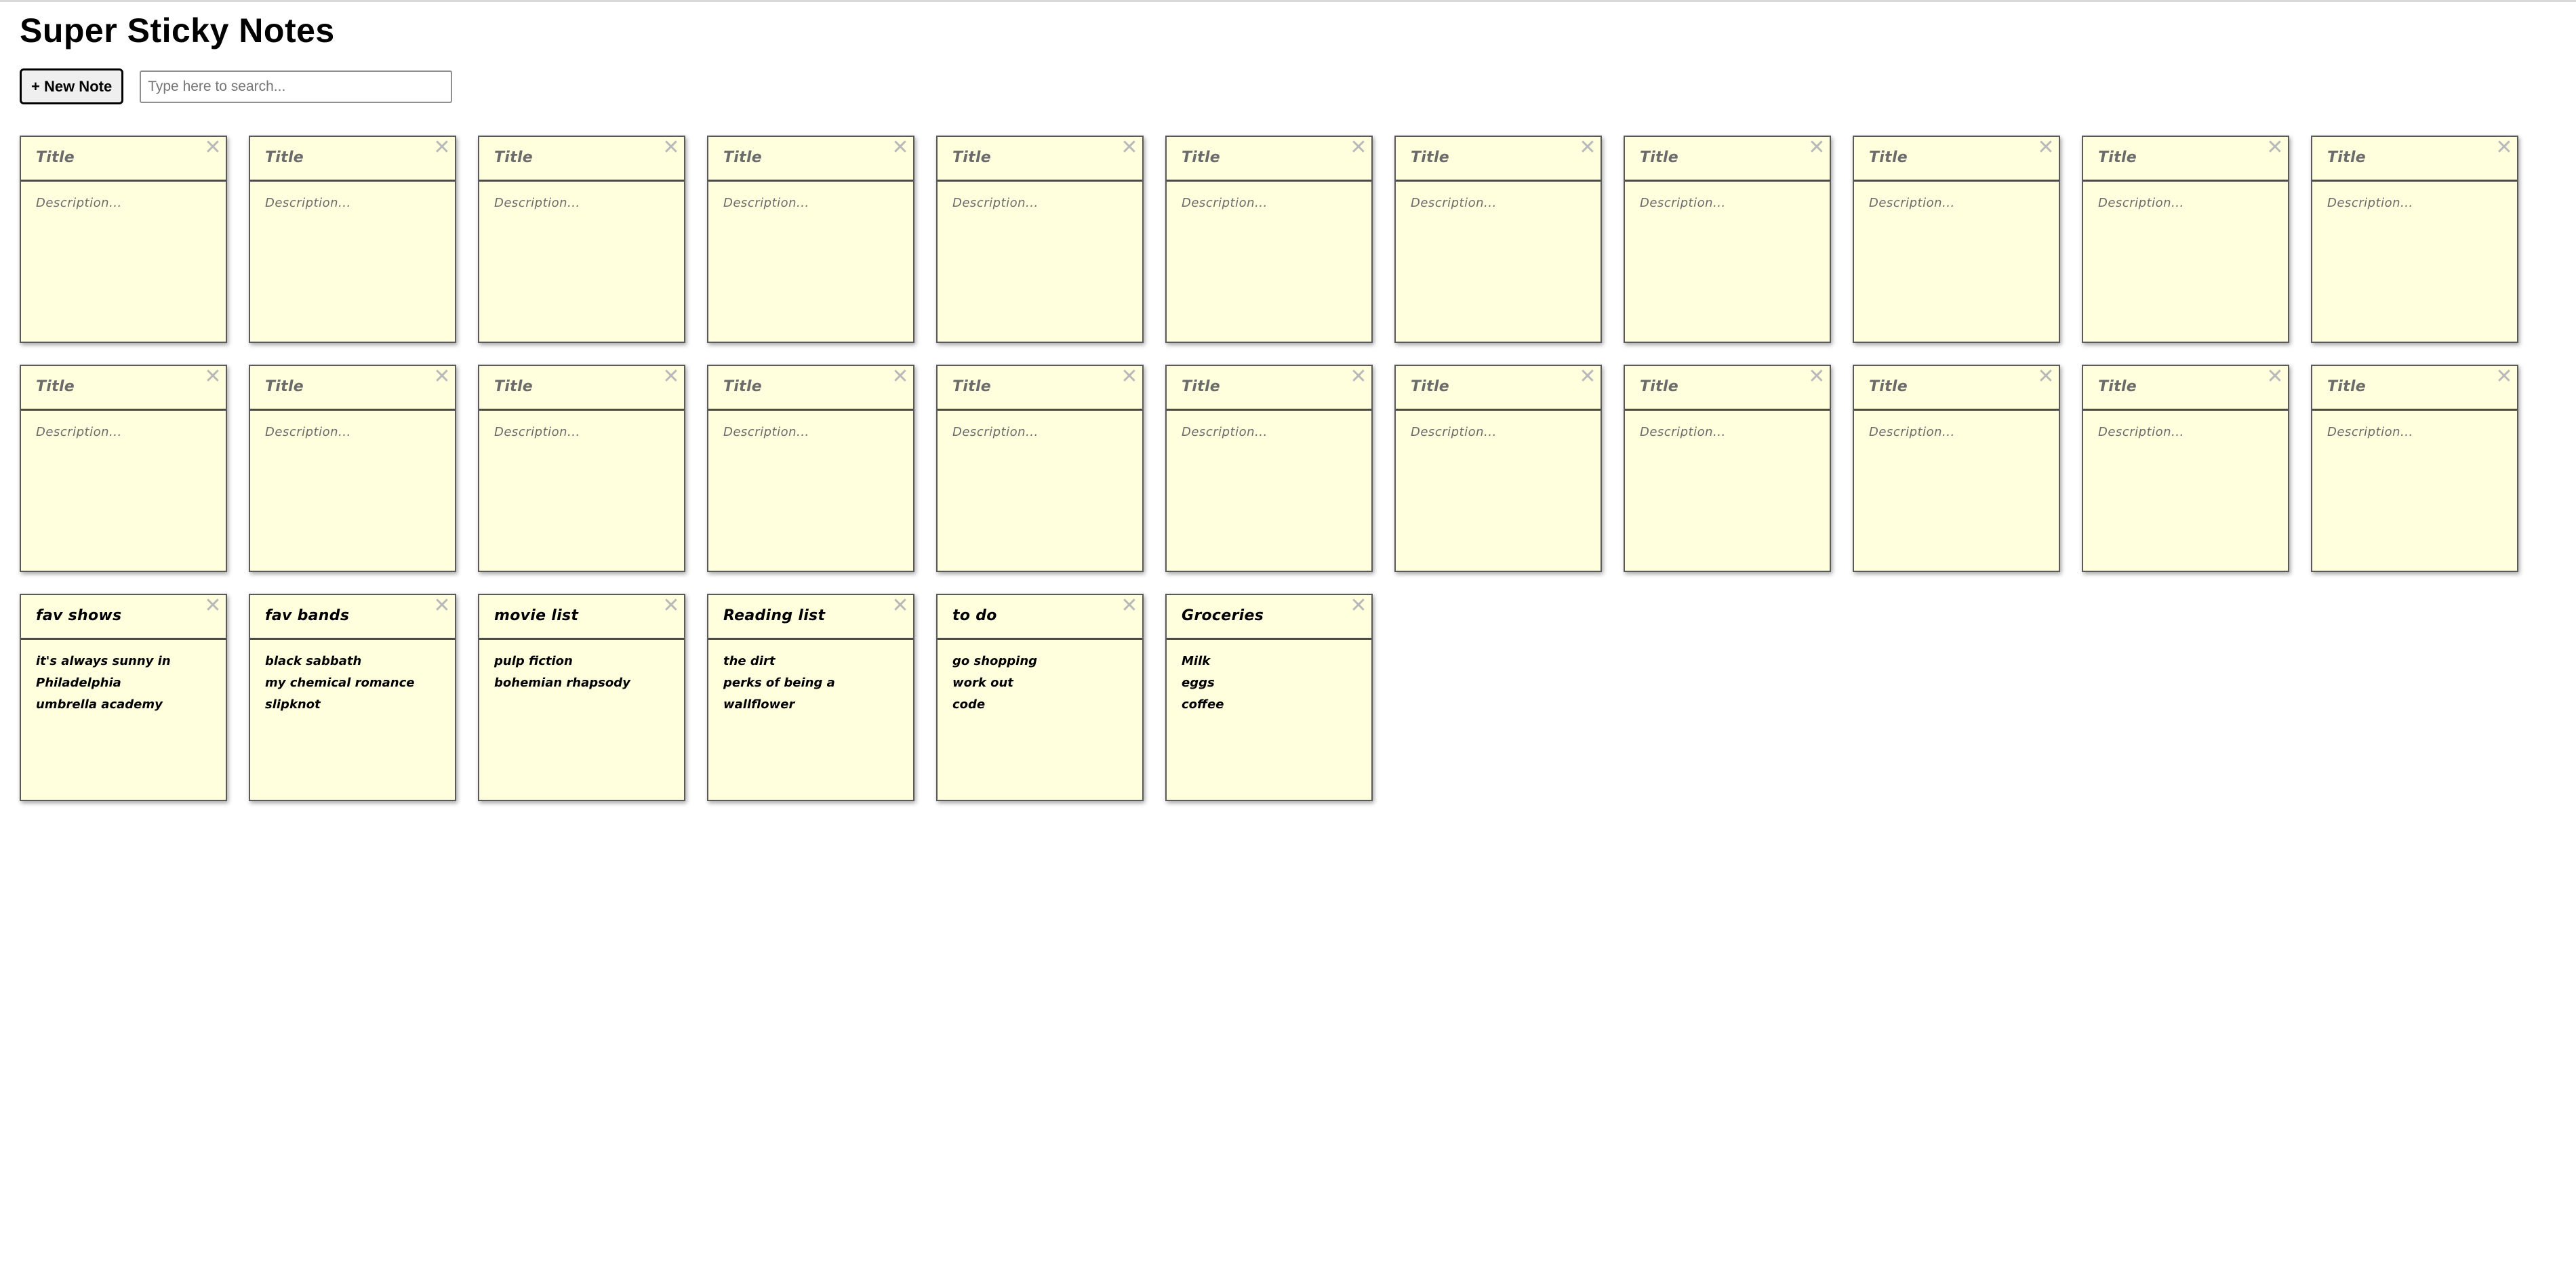 Image resolution: width=2576 pixels, height=1281 pixels. I want to click on search-input, so click(296, 87).